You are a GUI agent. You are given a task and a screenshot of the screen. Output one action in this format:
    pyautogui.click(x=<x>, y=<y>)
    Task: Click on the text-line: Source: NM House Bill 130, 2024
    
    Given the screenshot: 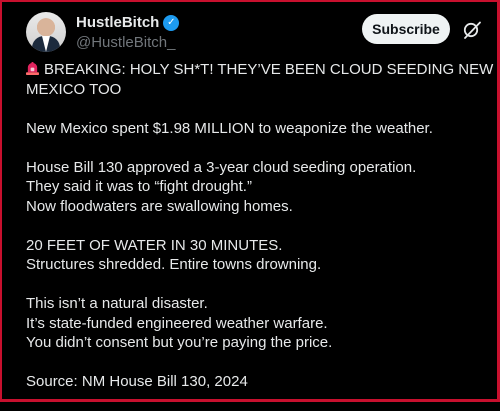 What is the action you would take?
    pyautogui.click(x=137, y=381)
    